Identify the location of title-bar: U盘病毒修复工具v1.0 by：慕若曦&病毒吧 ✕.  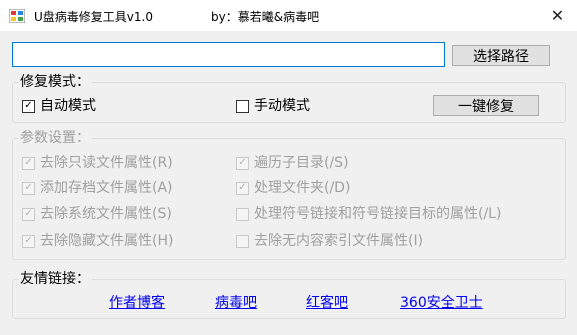
(288, 15).